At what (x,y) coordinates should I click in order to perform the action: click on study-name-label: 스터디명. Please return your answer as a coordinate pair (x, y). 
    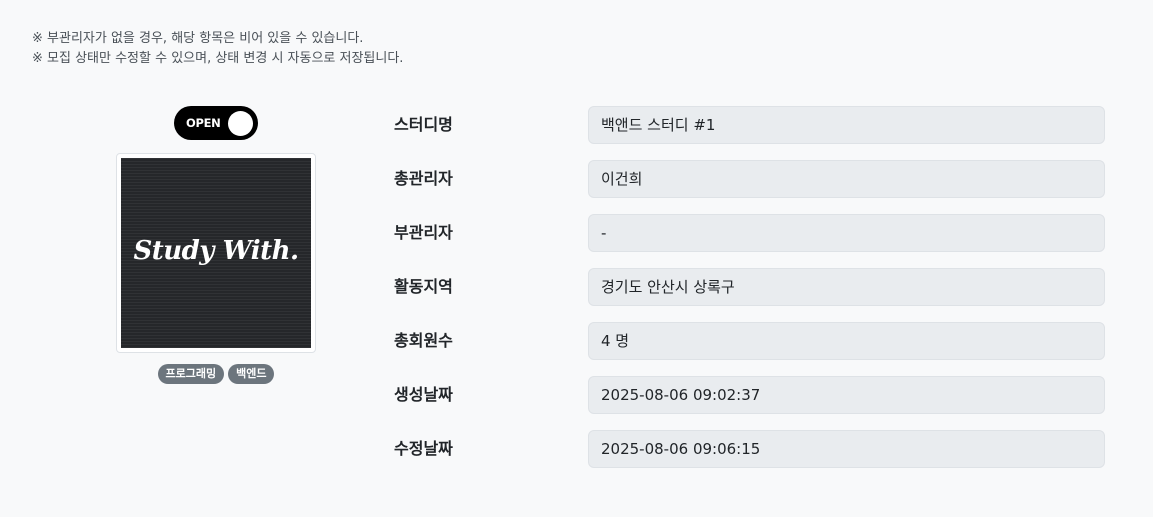
    Looking at the image, I should click on (423, 124).